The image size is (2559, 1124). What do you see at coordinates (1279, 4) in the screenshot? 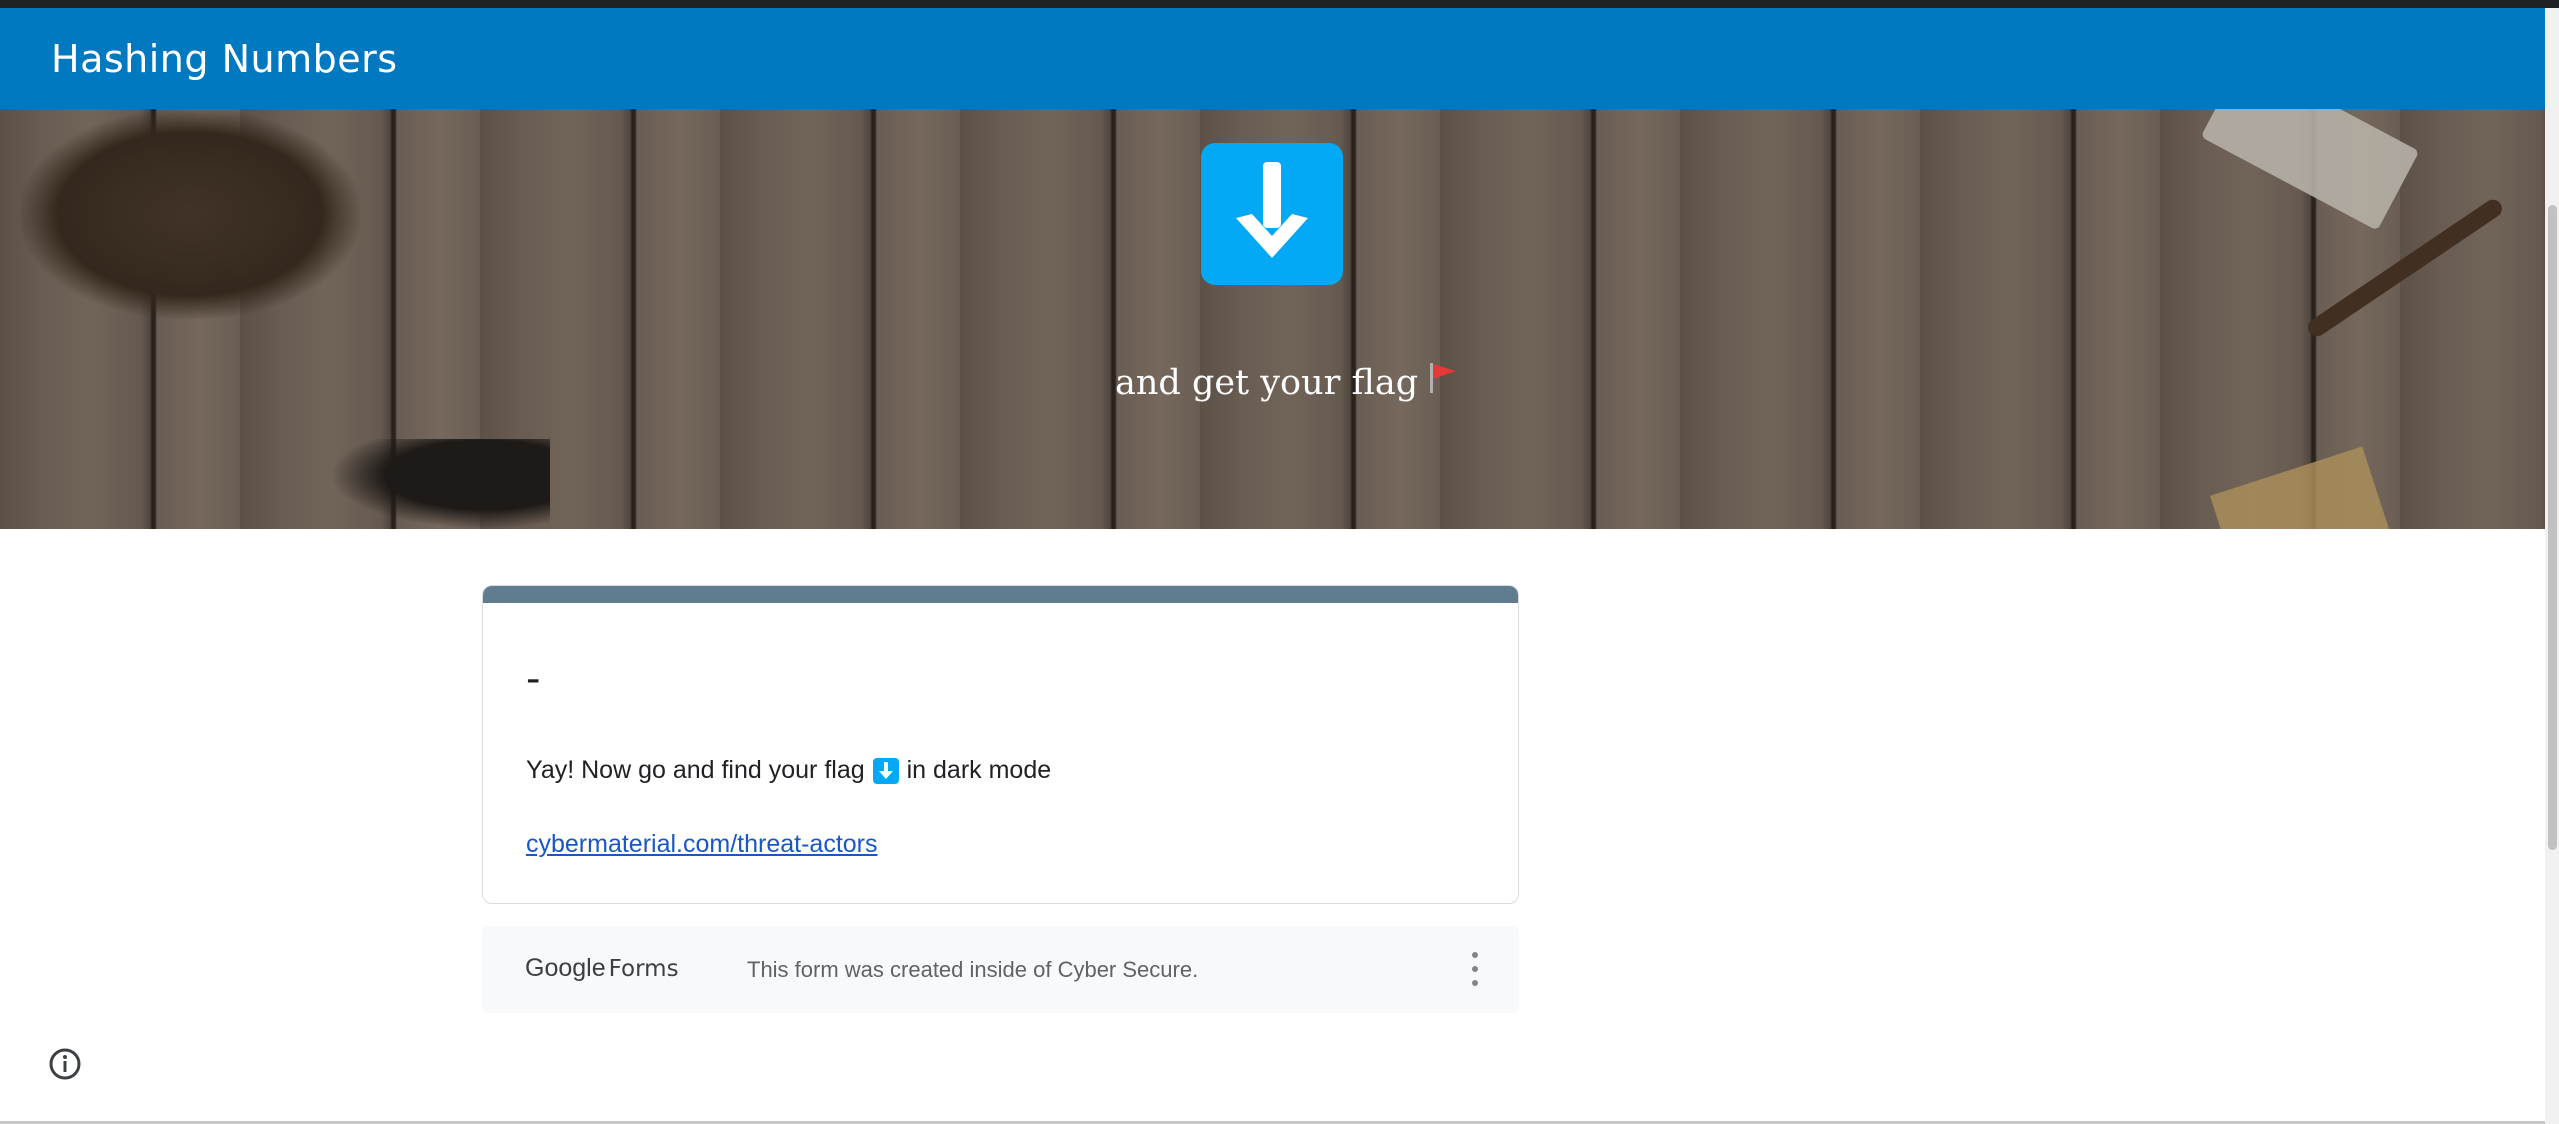
I see `window-top-strip` at bounding box center [1279, 4].